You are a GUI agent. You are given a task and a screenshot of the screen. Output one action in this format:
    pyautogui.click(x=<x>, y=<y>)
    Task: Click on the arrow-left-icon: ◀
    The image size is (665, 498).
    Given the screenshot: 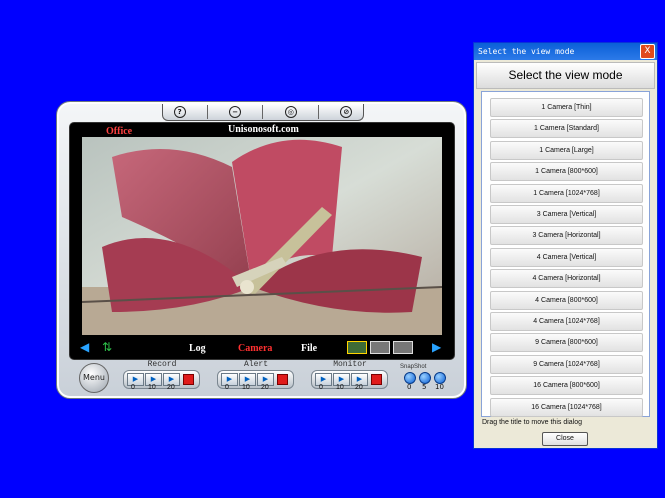 What is the action you would take?
    pyautogui.click(x=84, y=347)
    